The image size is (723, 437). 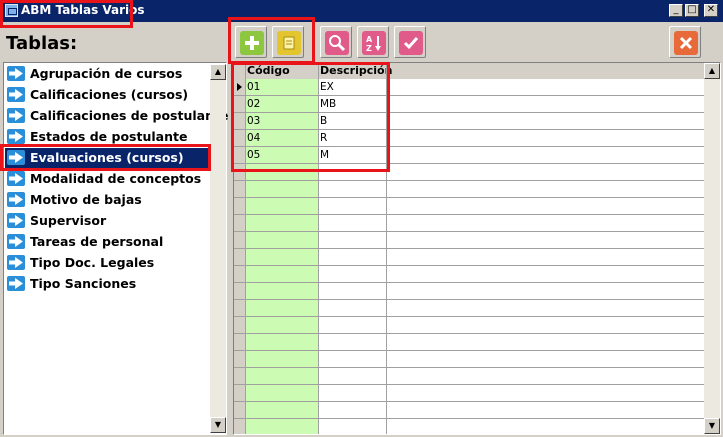 What do you see at coordinates (253, 104) in the screenshot?
I see `cell-codigo: 02` at bounding box center [253, 104].